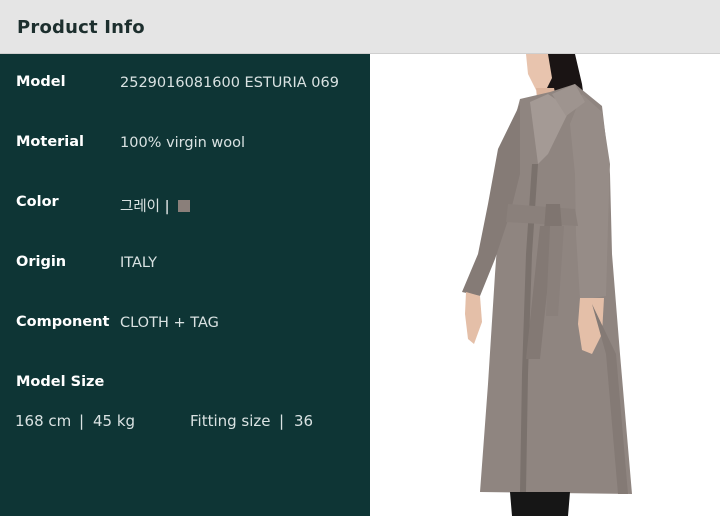 The image size is (720, 516). What do you see at coordinates (230, 421) in the screenshot?
I see `fitting-size-label: Fitting size` at bounding box center [230, 421].